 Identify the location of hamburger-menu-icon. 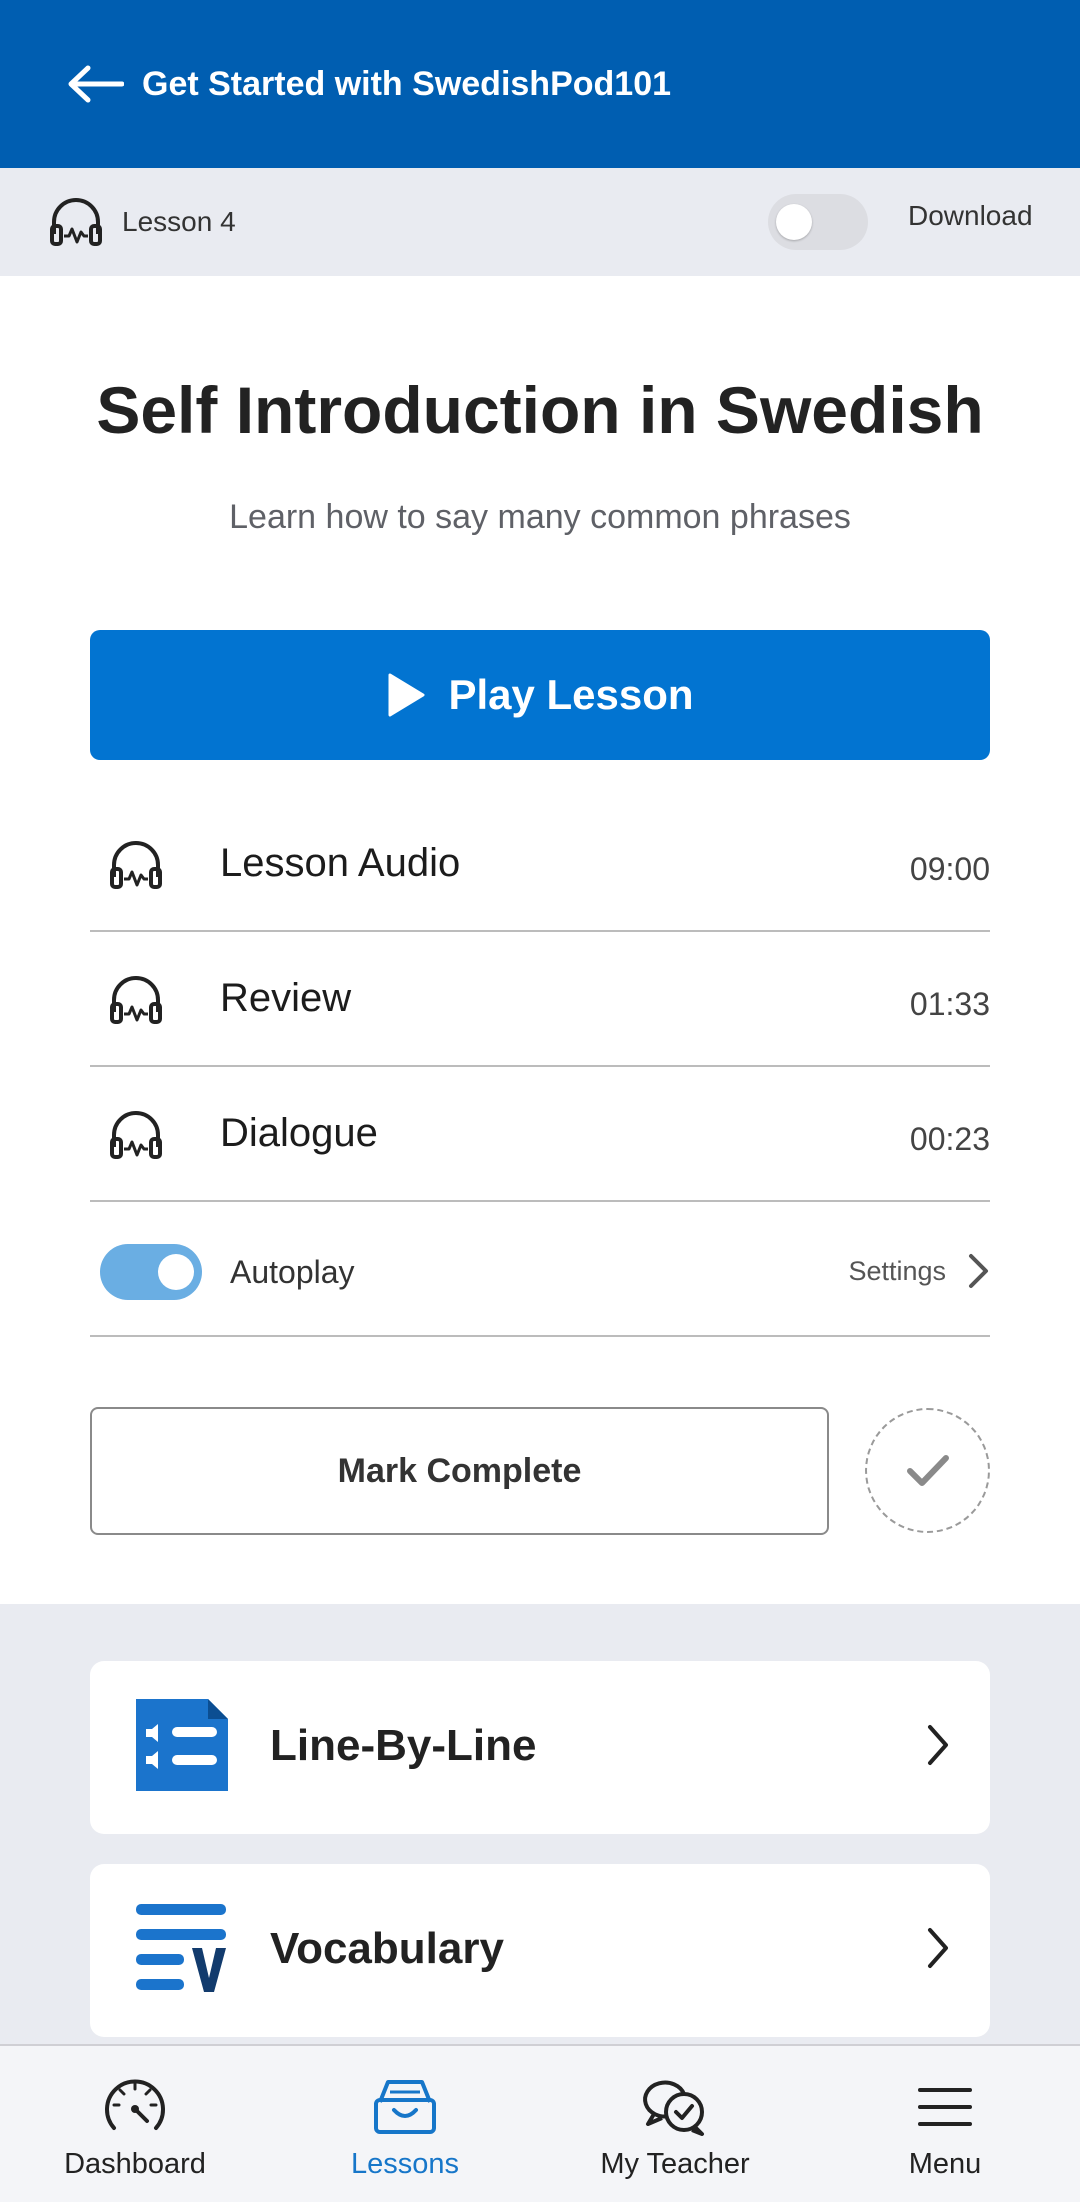
(945, 2107).